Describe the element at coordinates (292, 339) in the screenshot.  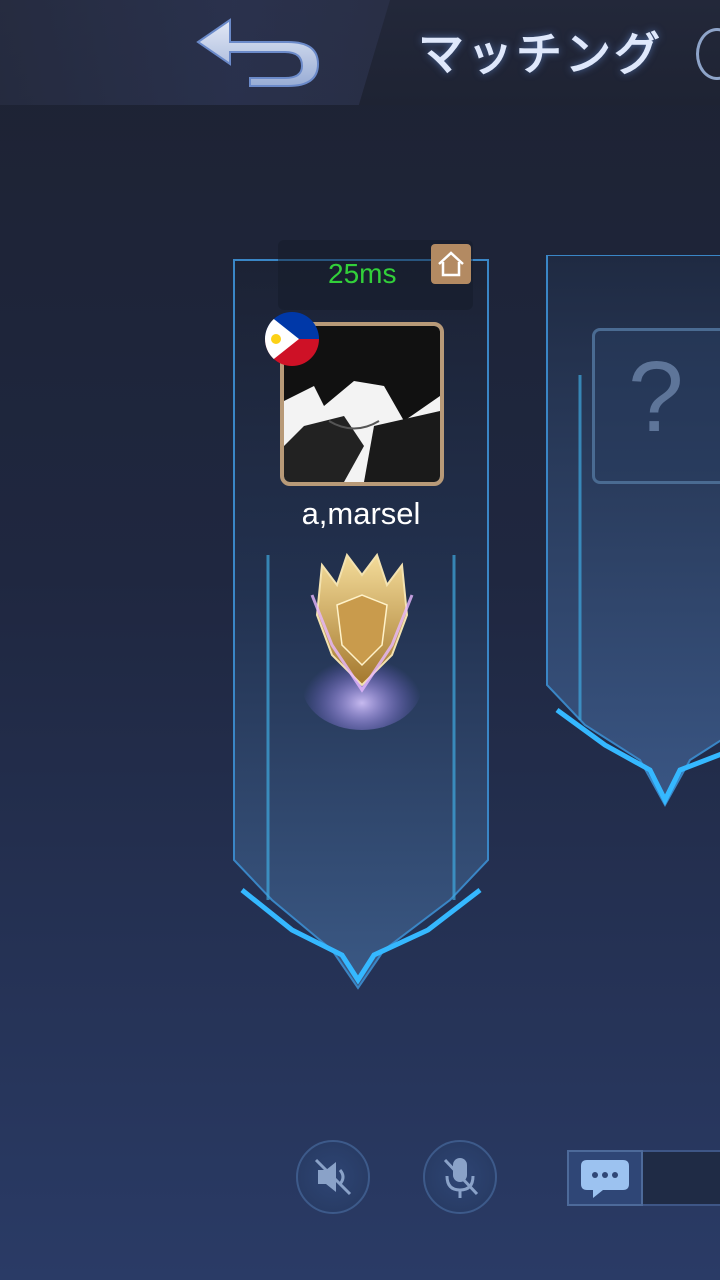
I see `philippines-flag-icon` at that location.